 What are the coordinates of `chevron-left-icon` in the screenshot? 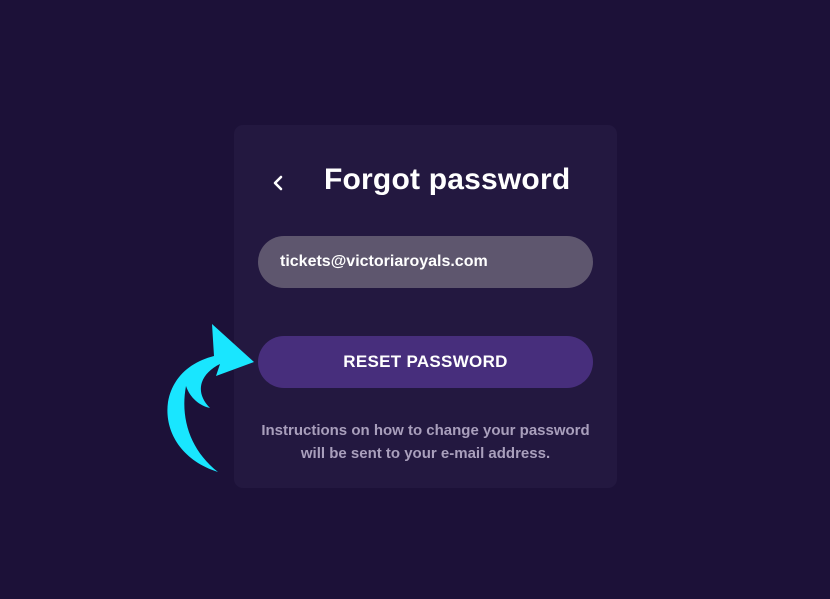 It's located at (278, 183).